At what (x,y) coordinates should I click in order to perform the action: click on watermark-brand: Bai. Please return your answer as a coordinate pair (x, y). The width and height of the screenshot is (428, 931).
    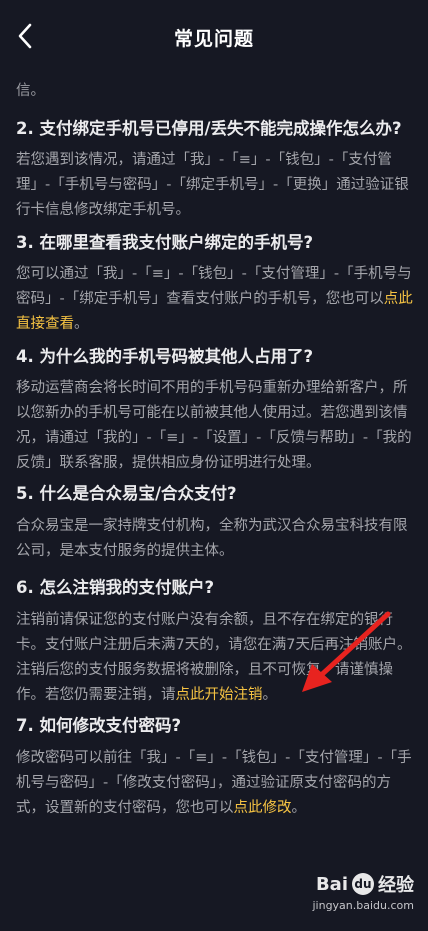
    Looking at the image, I should click on (331, 884).